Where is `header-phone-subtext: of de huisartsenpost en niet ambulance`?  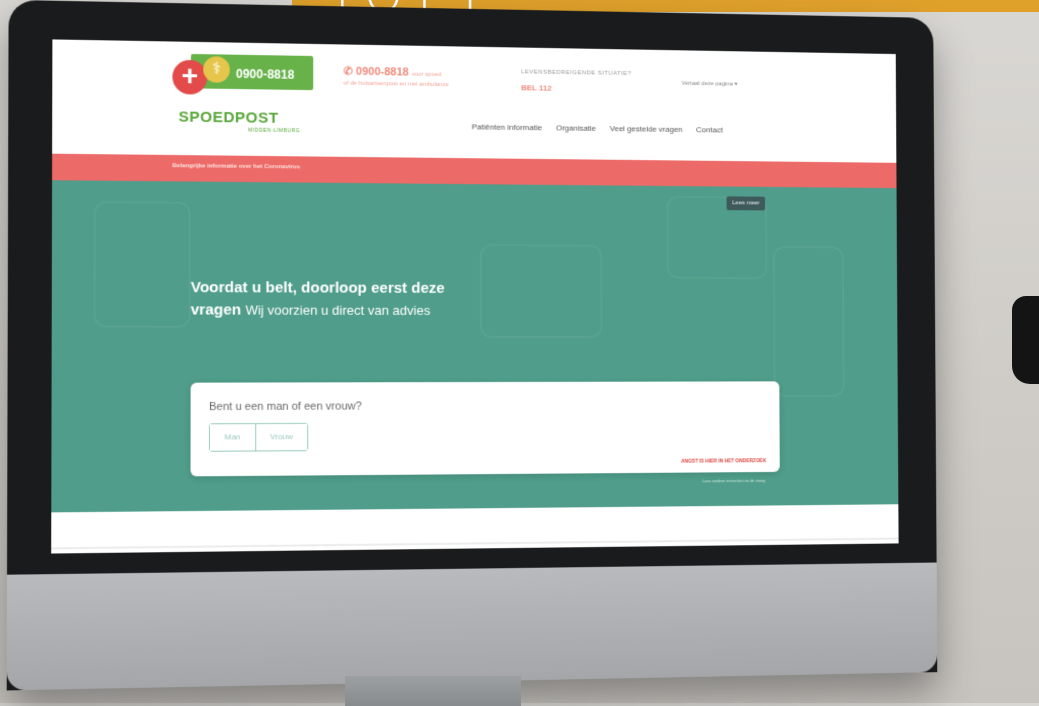 header-phone-subtext: of de huisartsenpost en niet ambulance is located at coordinates (396, 85).